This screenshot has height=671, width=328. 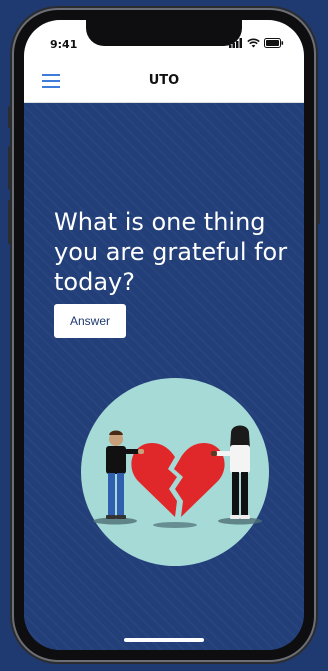 What do you see at coordinates (64, 44) in the screenshot?
I see `status-time: 9:41` at bounding box center [64, 44].